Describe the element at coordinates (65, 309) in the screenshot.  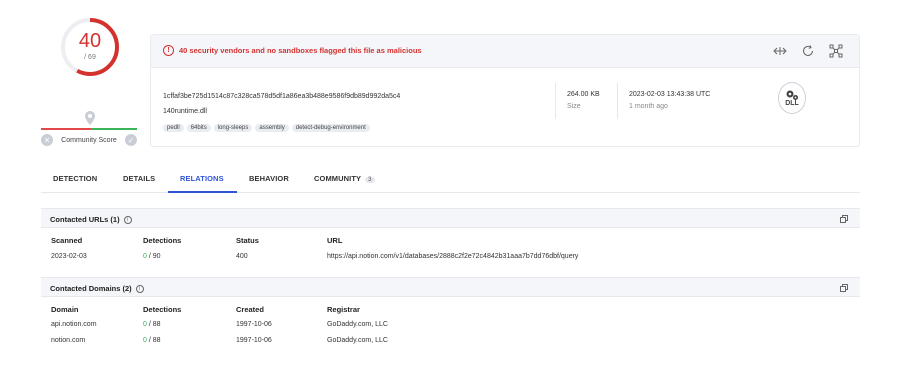
I see `column-header-domain: Domain` at that location.